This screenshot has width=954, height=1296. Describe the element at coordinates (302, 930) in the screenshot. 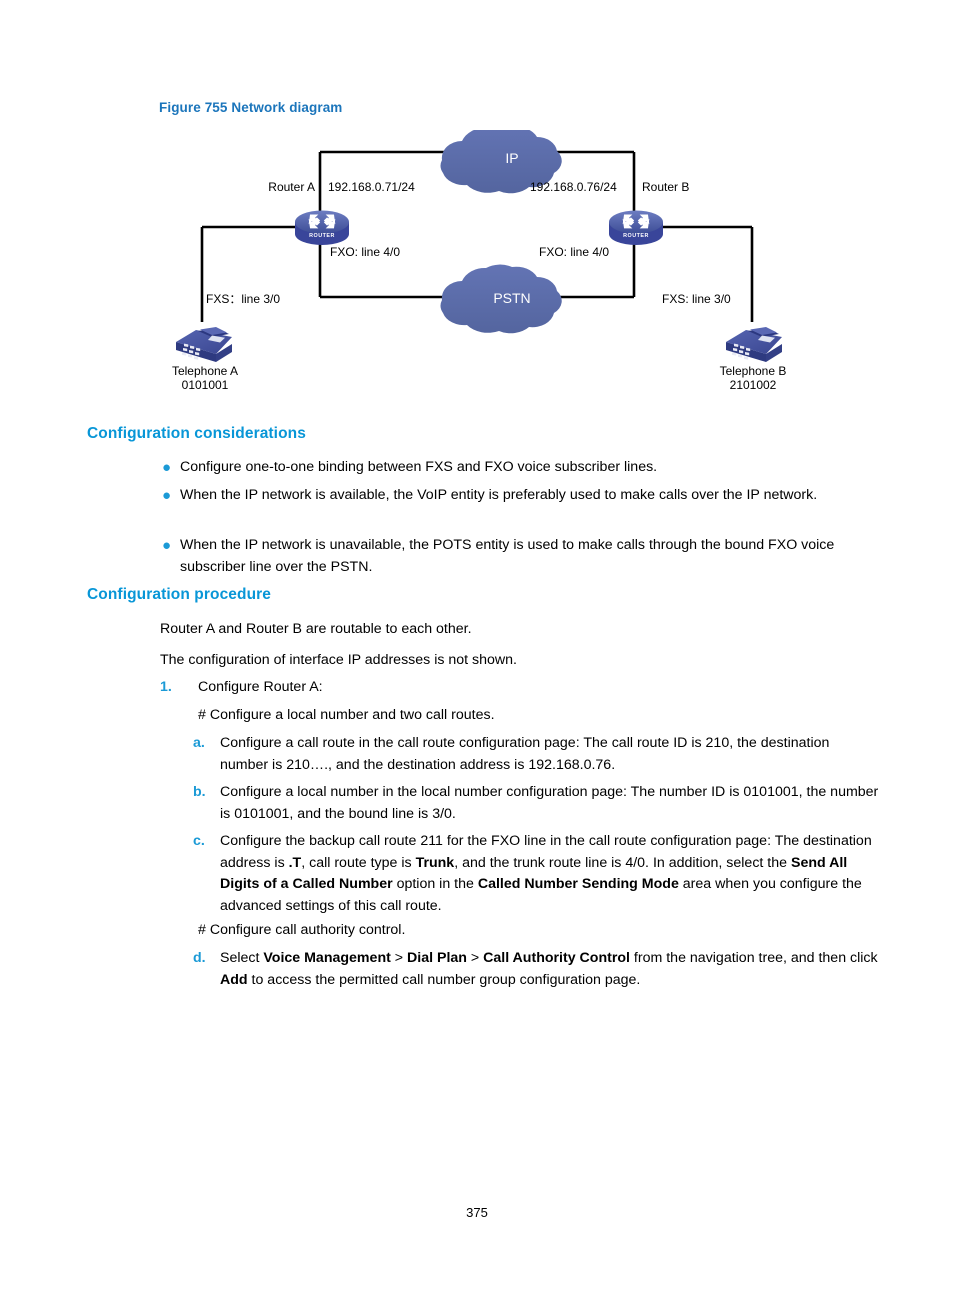

I see `procedure-comment-2: # Configure call authority control.` at that location.